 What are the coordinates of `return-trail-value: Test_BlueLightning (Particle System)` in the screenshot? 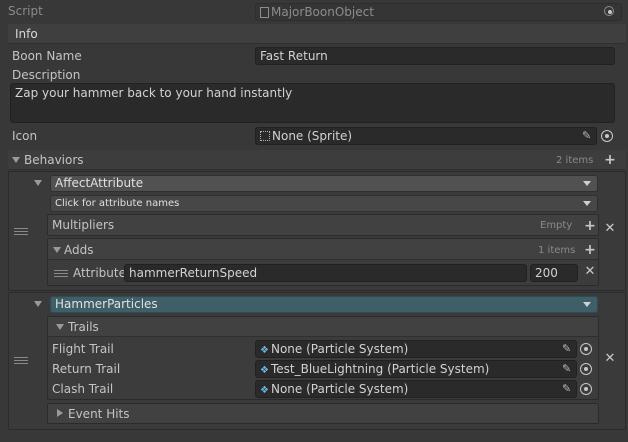 It's located at (380, 369).